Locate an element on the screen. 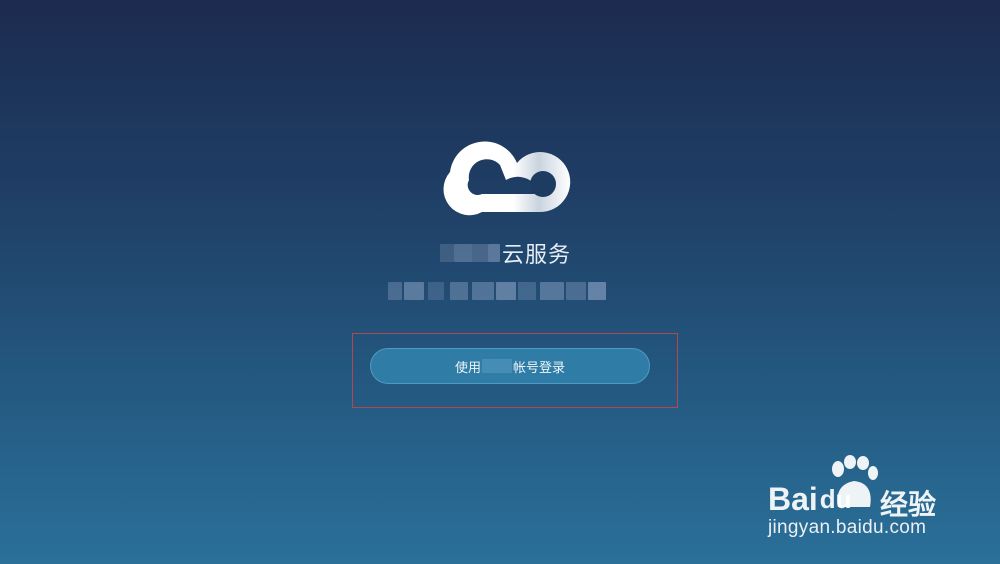 This screenshot has width=1000, height=564. login-button: 使用 帐号登录 is located at coordinates (510, 366).